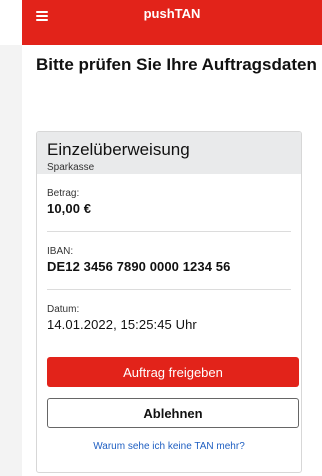  What do you see at coordinates (11, 260) in the screenshot?
I see `left-edge` at bounding box center [11, 260].